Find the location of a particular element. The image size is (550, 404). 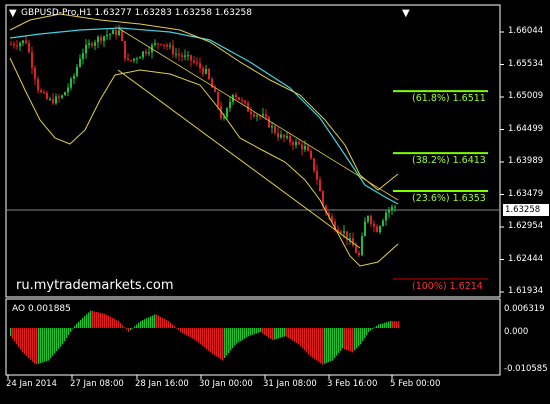

price-tick-label: 1.63989 is located at coordinates (526, 161).